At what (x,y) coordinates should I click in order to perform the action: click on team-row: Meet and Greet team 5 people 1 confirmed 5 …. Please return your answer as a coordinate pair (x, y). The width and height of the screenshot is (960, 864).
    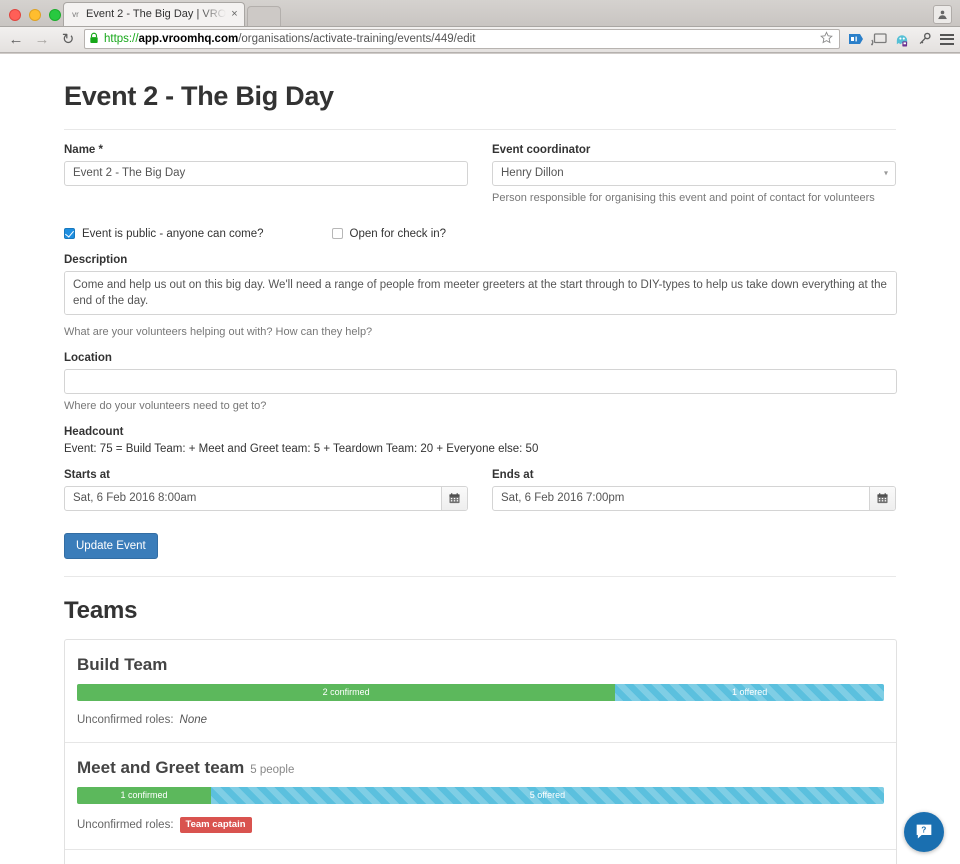
    Looking at the image, I should click on (480, 796).